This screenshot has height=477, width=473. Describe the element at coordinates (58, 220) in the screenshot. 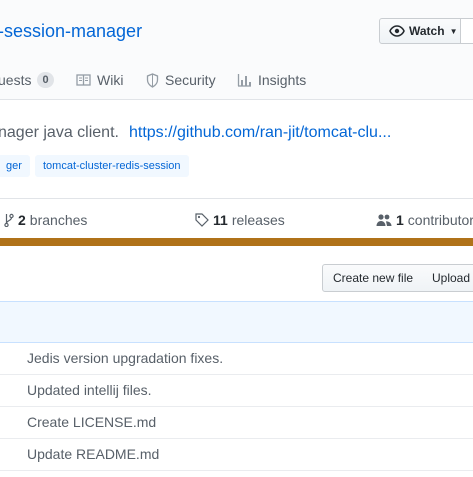

I see `branches-label: branches` at that location.